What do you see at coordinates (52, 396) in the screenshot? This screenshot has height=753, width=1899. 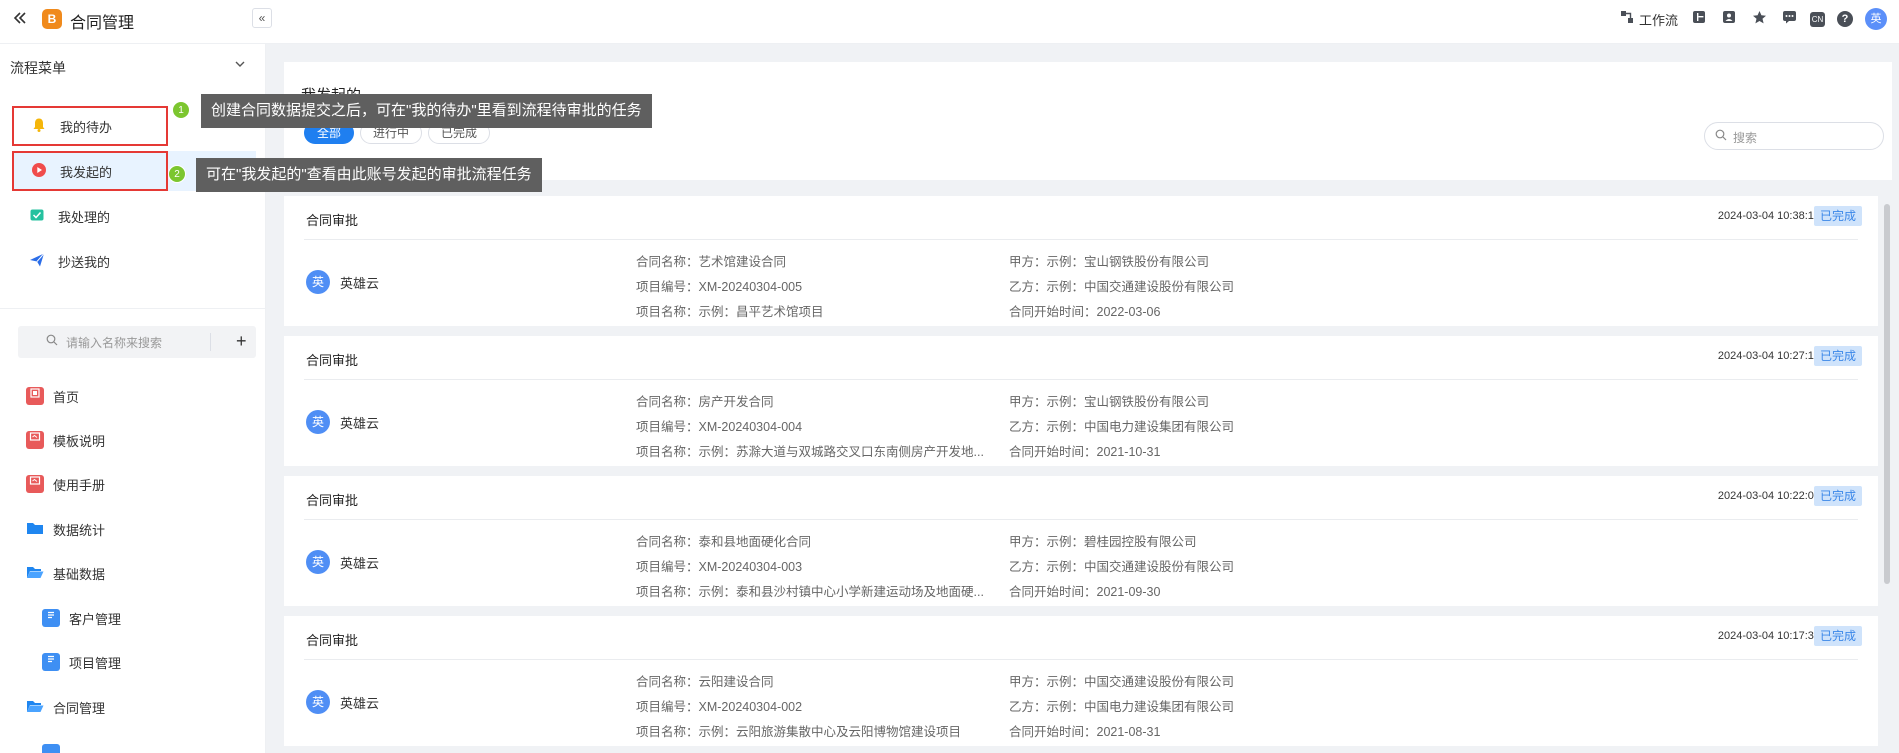 I see `nav-item-home: 首页` at bounding box center [52, 396].